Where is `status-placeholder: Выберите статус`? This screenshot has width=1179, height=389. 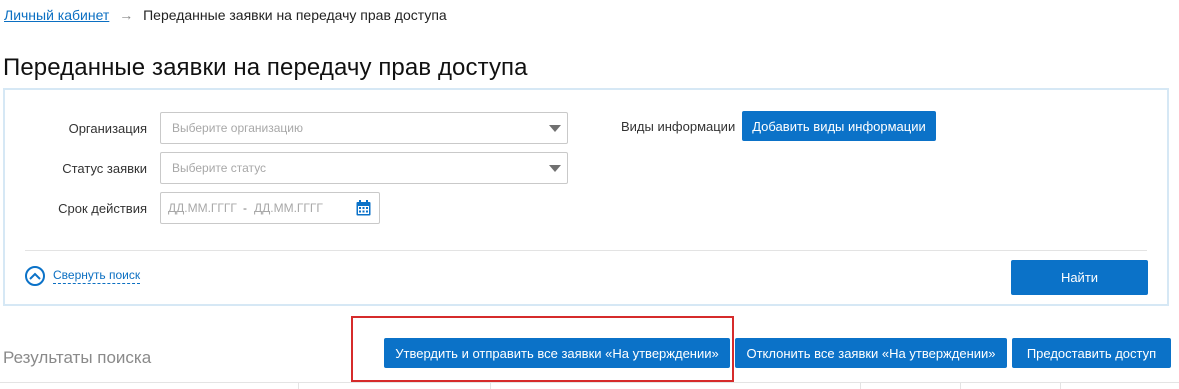
status-placeholder: Выберите статус is located at coordinates (219, 168).